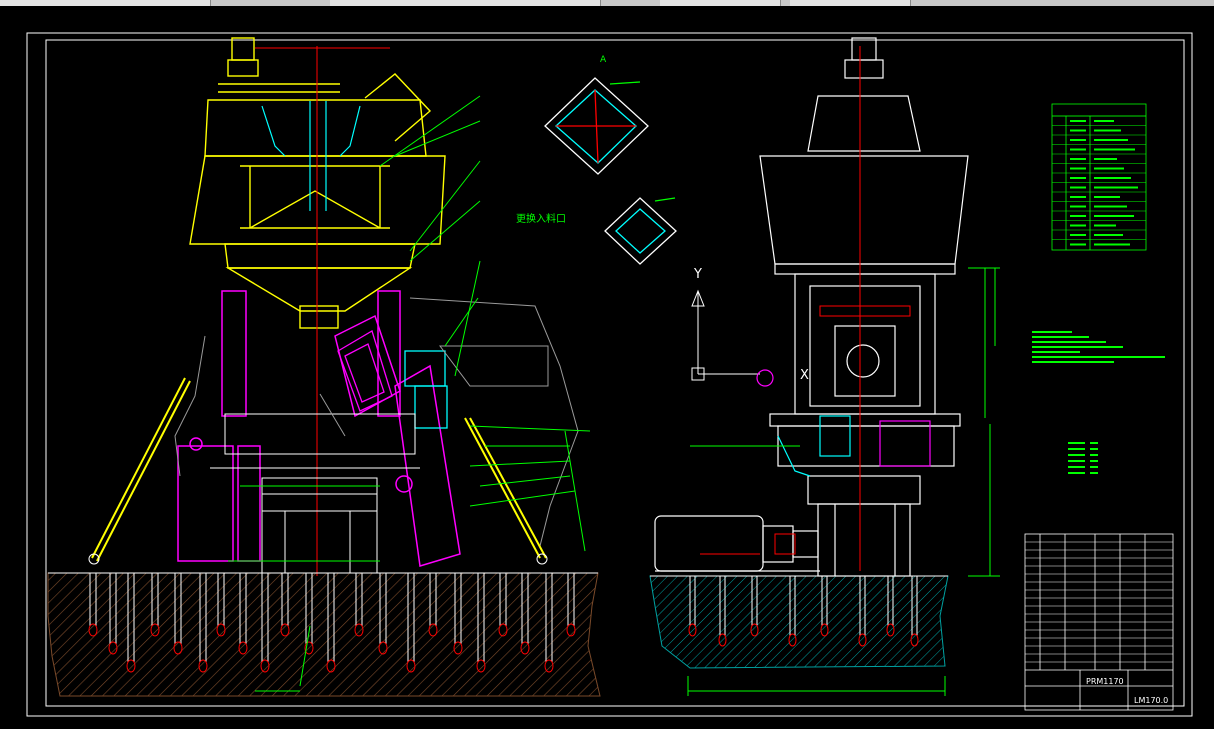 Image resolution: width=1214 pixels, height=729 pixels. I want to click on technical-notes, so click(1098, 347).